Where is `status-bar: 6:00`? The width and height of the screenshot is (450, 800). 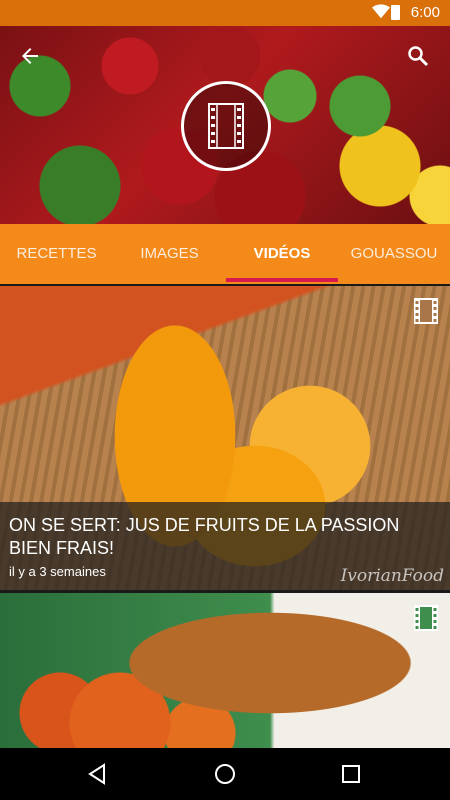
status-bar: 6:00 is located at coordinates (225, 13).